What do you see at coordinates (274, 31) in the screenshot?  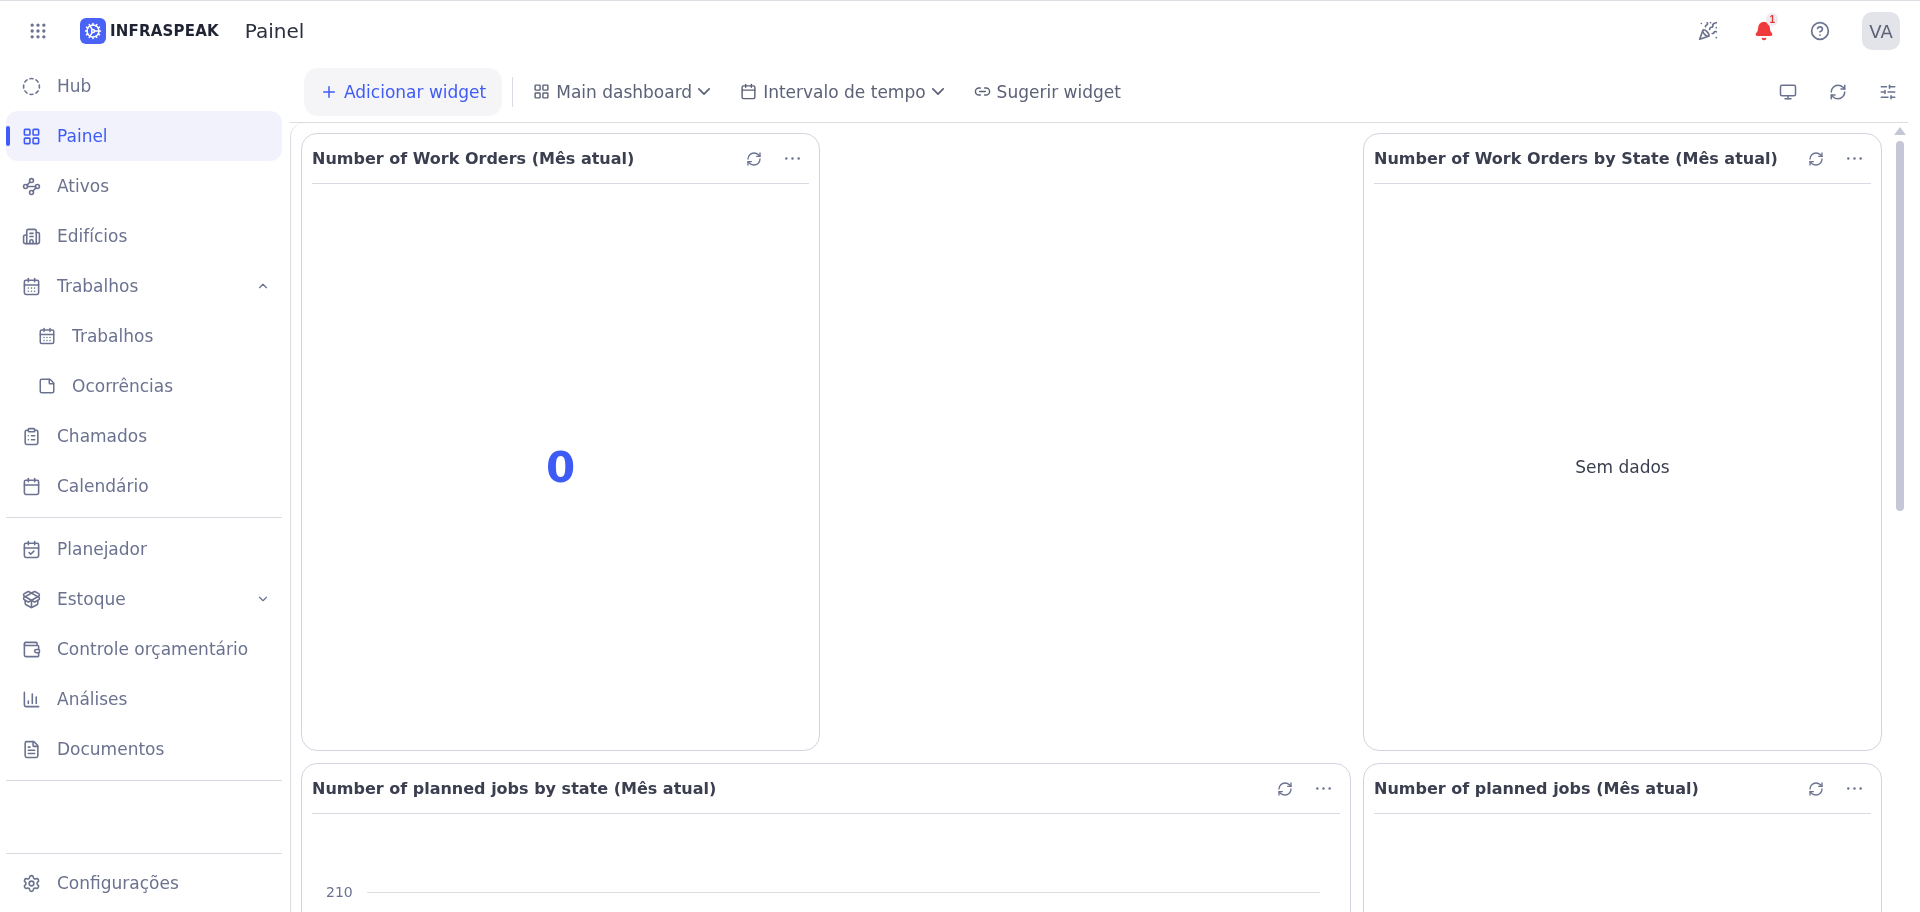 I see `page-title: Painel` at bounding box center [274, 31].